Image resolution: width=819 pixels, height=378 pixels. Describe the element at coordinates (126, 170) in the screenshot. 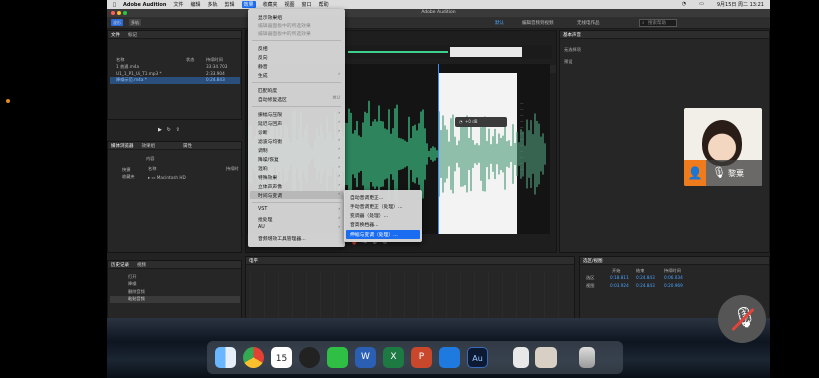

I see `tree-shortcuts: 快捷` at that location.